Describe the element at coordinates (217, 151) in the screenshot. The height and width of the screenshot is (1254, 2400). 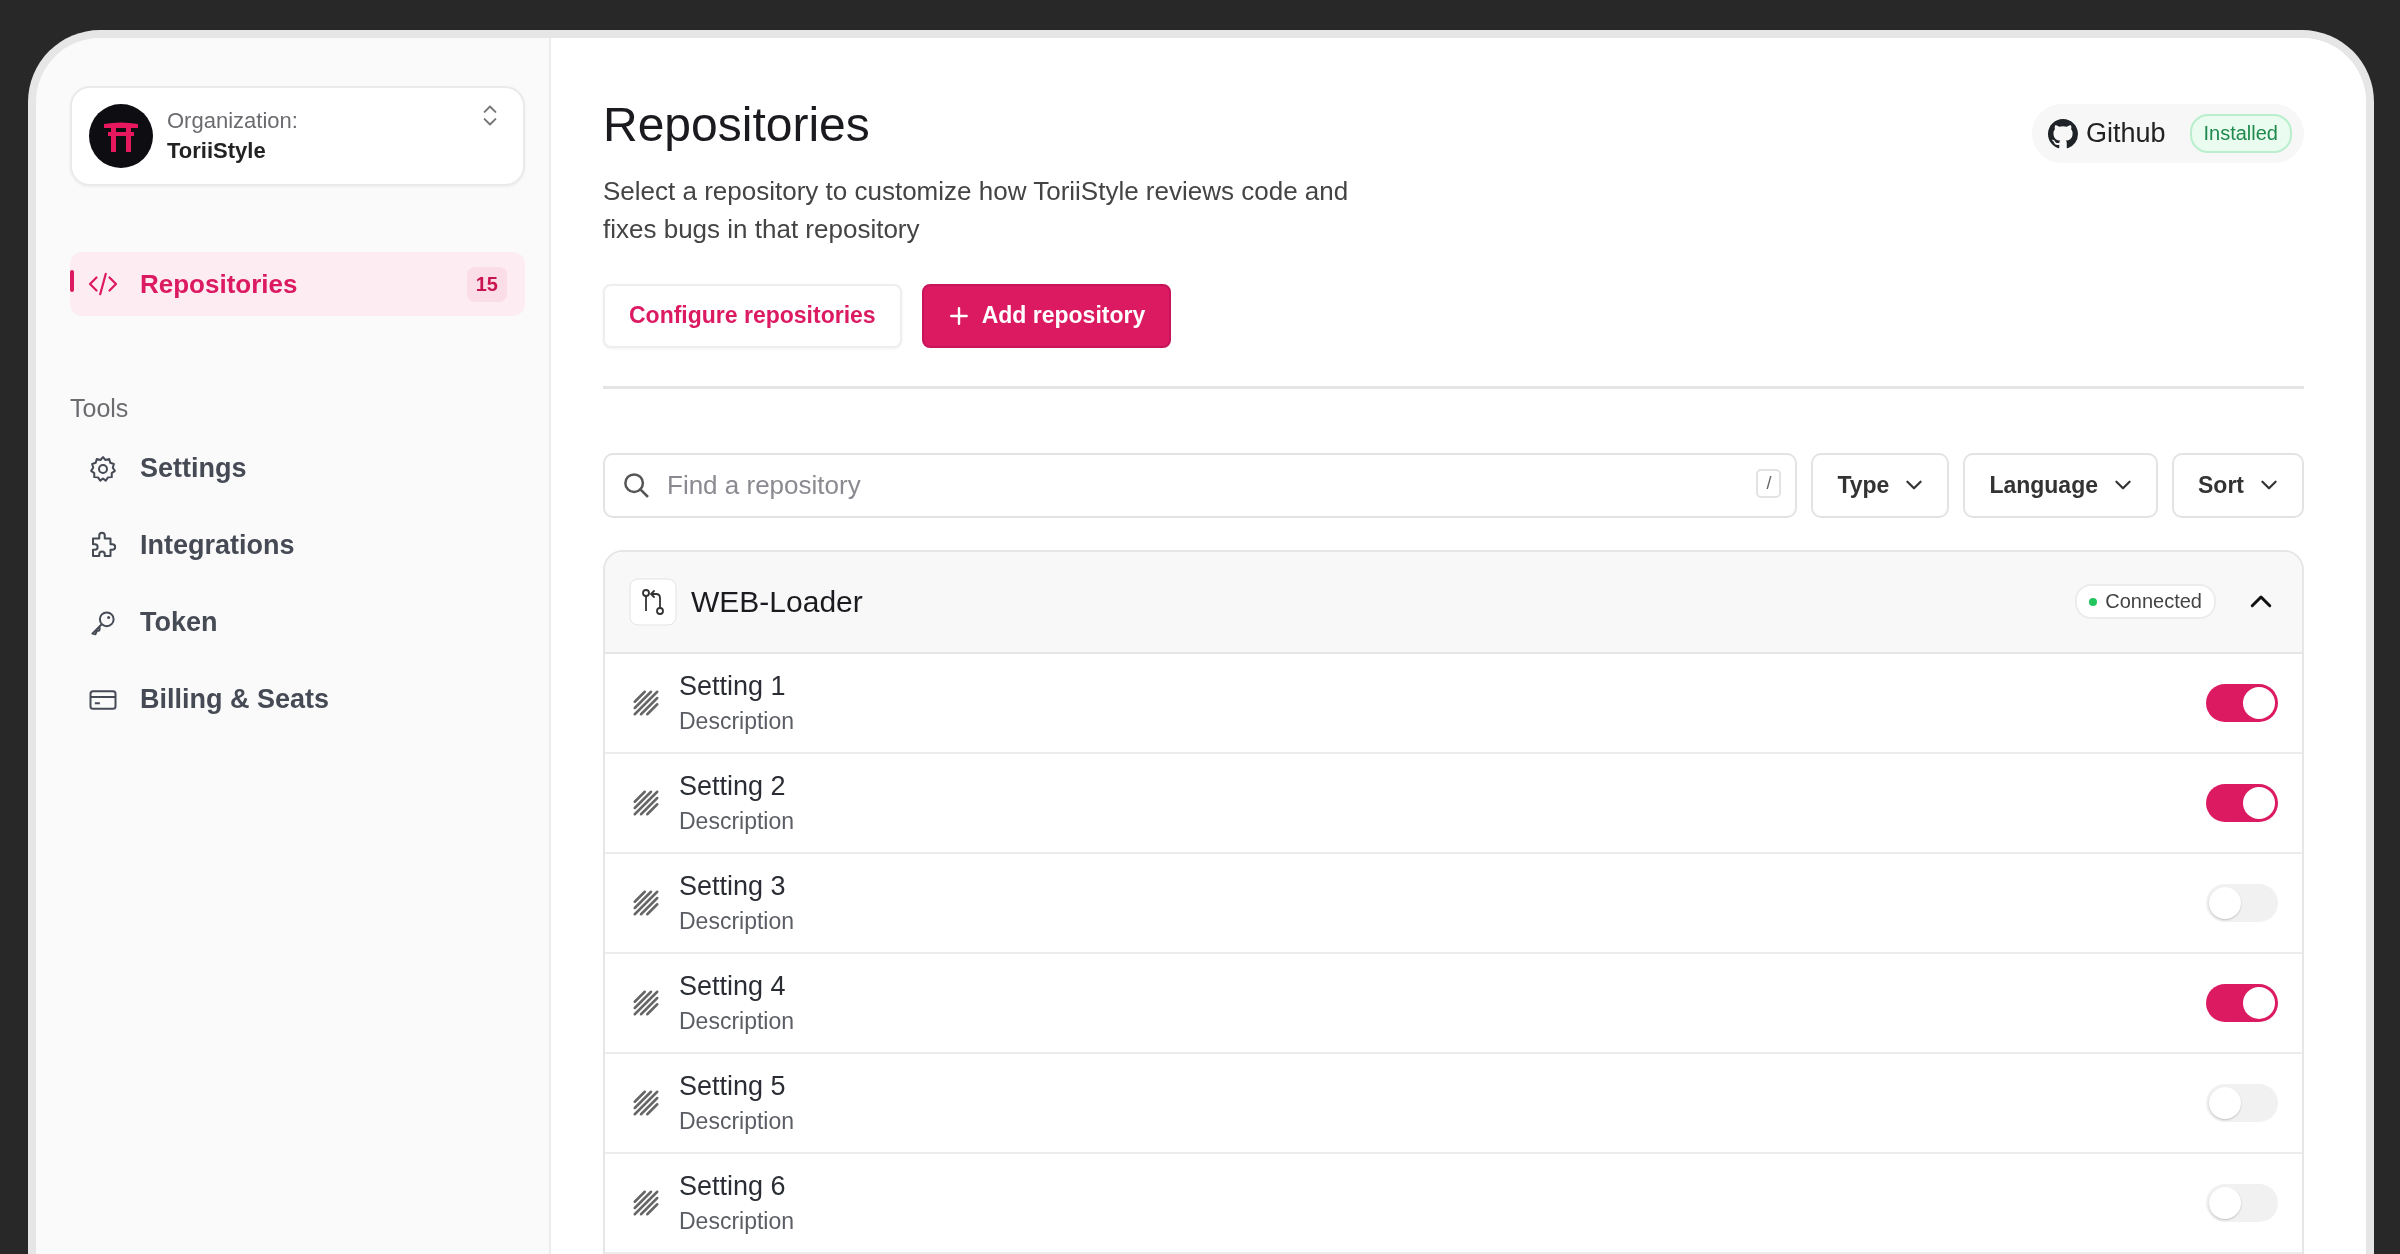
I see `organization-name: ToriiStyle` at that location.